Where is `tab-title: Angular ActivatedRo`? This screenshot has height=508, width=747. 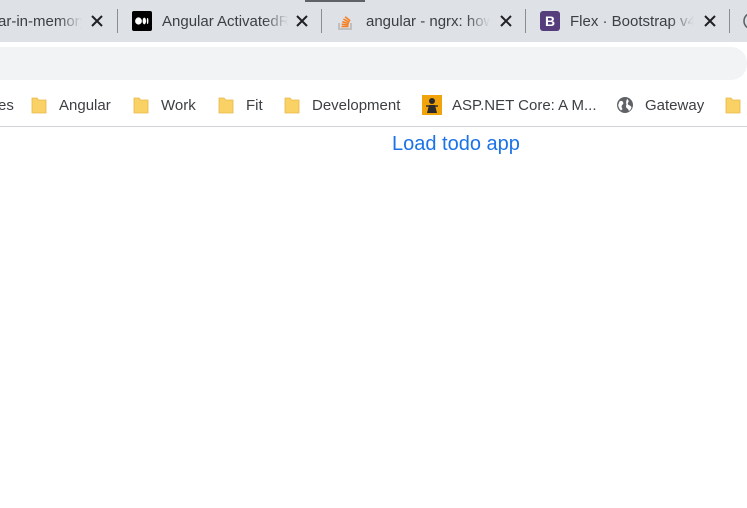 tab-title: Angular ActivatedRo is located at coordinates (225, 21).